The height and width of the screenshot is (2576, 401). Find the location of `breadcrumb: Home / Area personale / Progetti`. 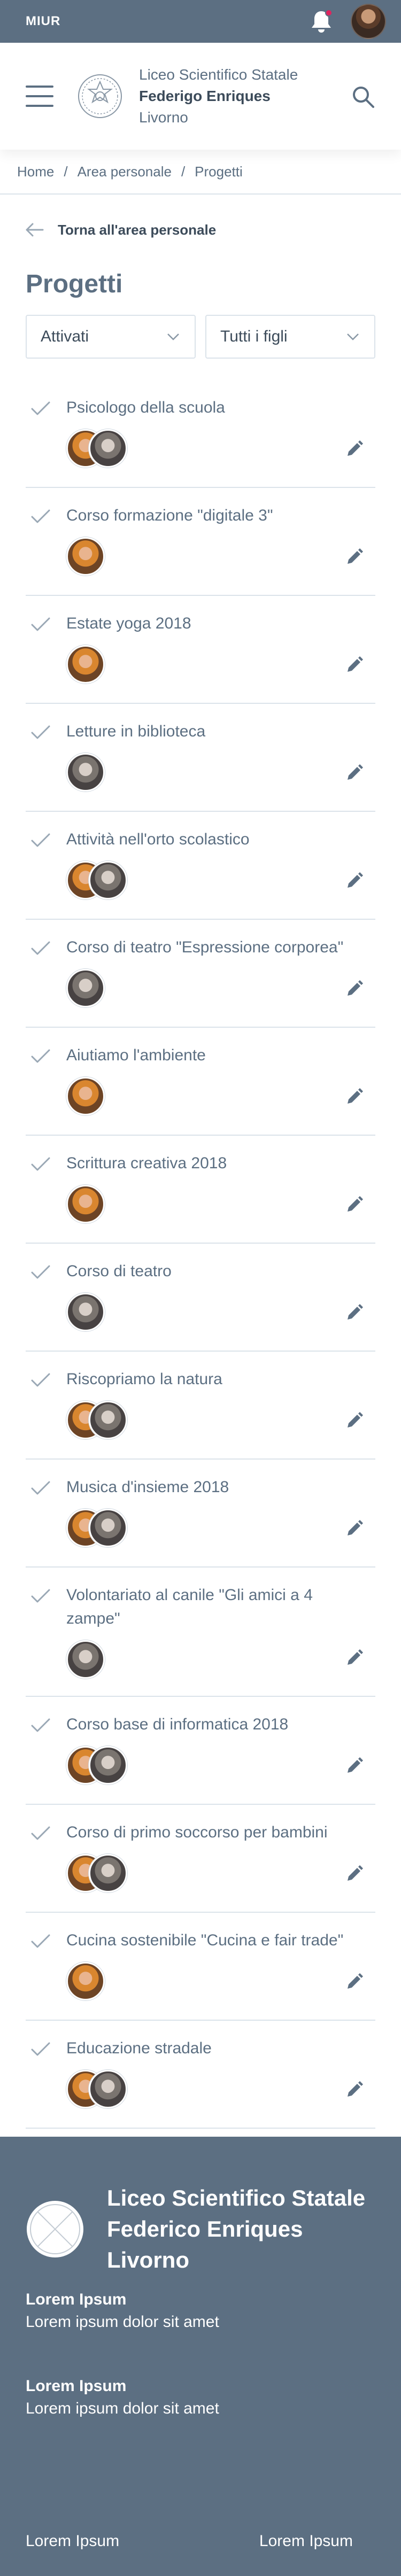

breadcrumb: Home / Area personale / Progetti is located at coordinates (200, 172).